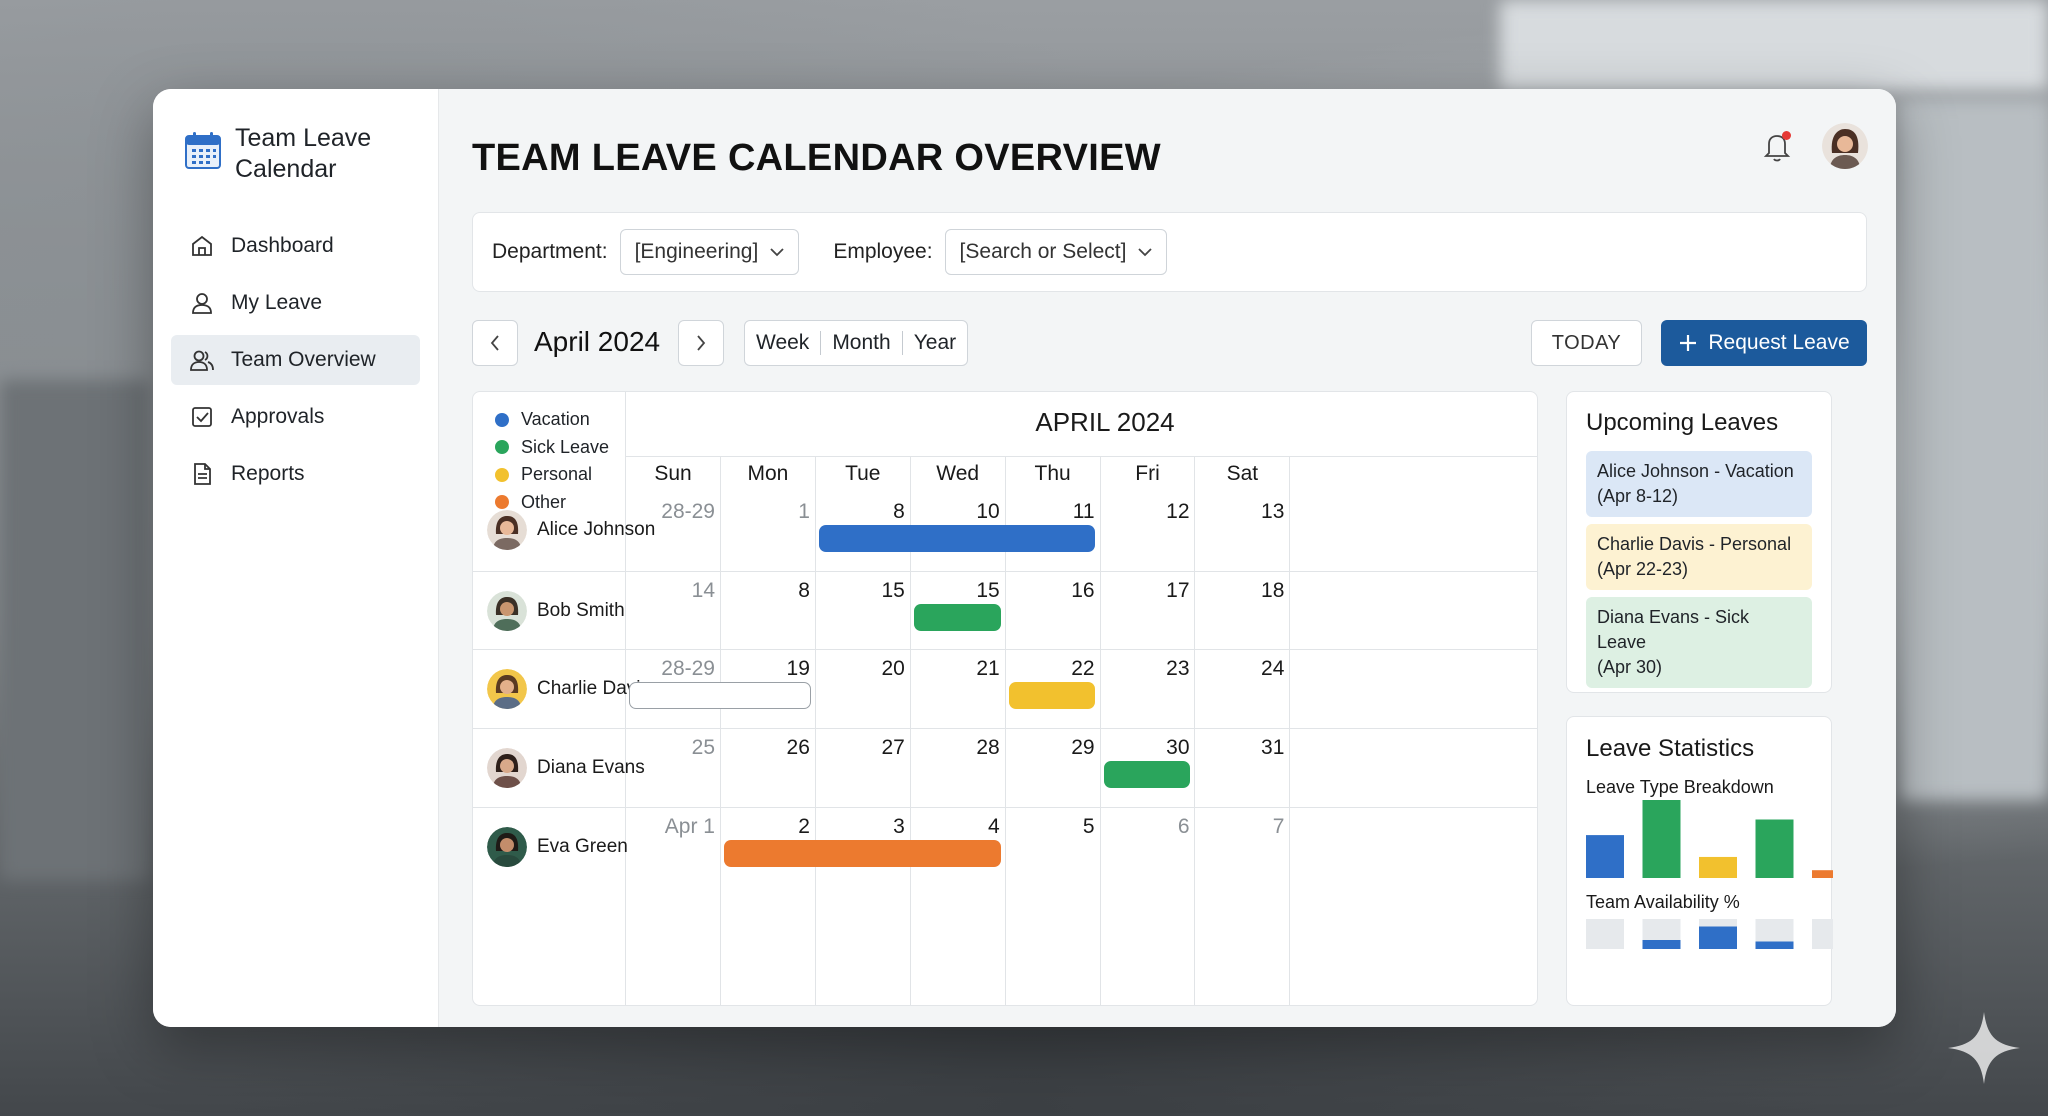 This screenshot has height=1116, width=2048. What do you see at coordinates (550, 251) in the screenshot?
I see `department-label: Department:` at bounding box center [550, 251].